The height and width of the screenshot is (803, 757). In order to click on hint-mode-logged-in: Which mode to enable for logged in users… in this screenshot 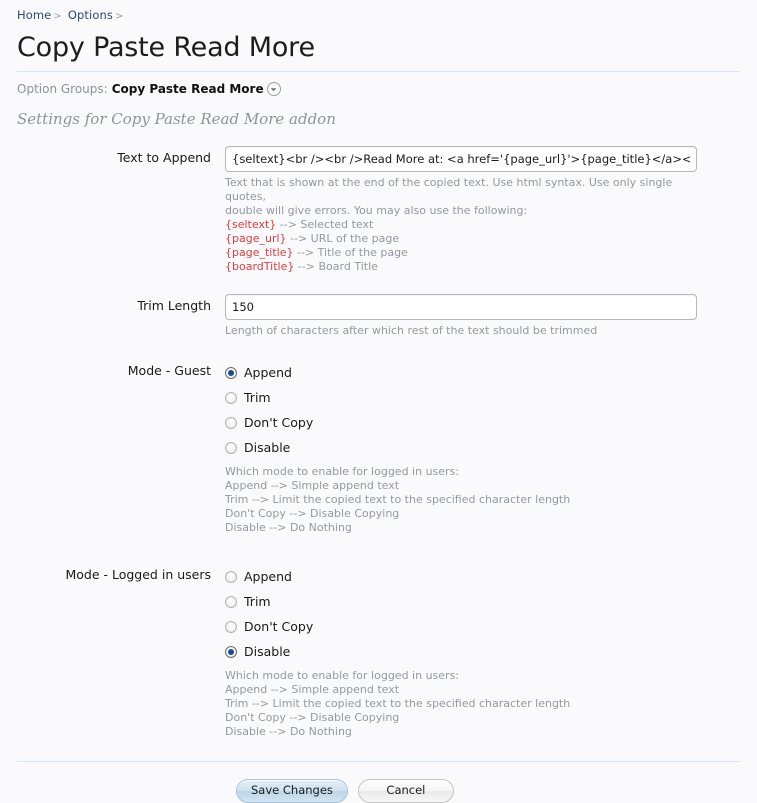, I will do `click(465, 704)`.